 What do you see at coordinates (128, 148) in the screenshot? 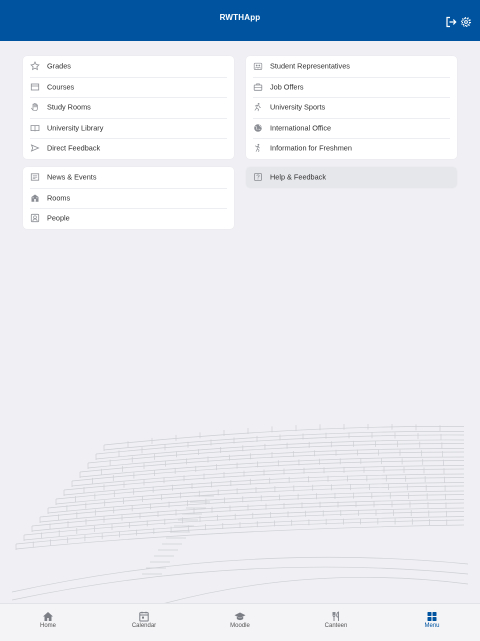
I see `menu-item-direct-feedback: Direct Feedback` at bounding box center [128, 148].